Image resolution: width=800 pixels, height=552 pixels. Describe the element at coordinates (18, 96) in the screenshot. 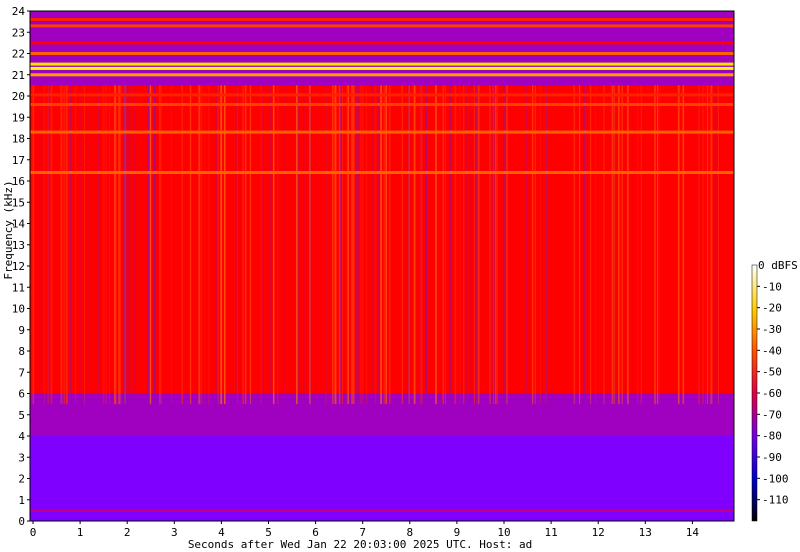

I see `y-tick-label: 20` at that location.